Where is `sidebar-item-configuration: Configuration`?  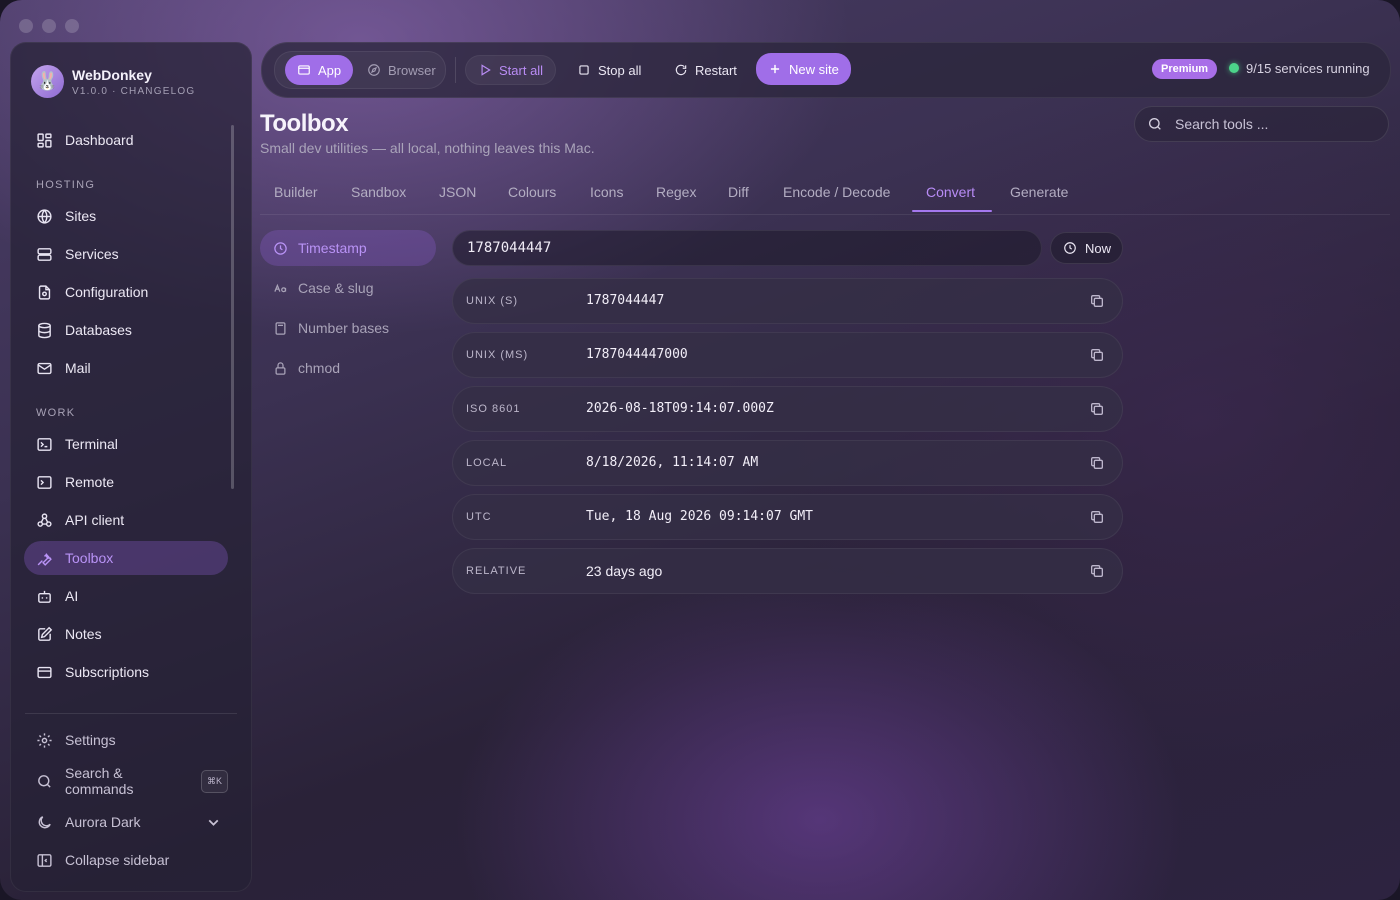 sidebar-item-configuration: Configuration is located at coordinates (126, 292).